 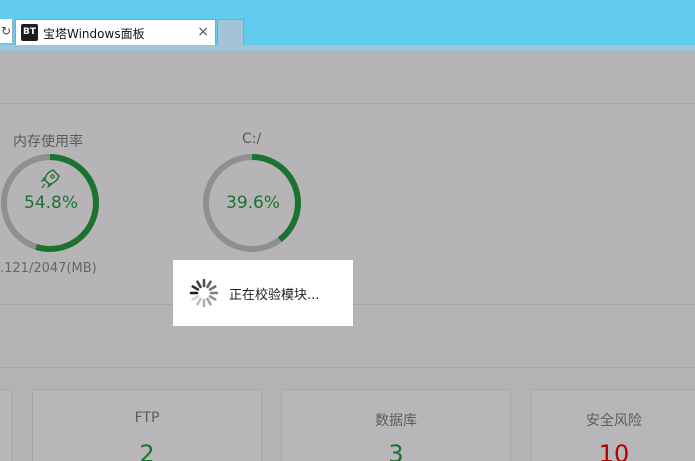 I want to click on tab-close-icon: ×, so click(x=203, y=32).